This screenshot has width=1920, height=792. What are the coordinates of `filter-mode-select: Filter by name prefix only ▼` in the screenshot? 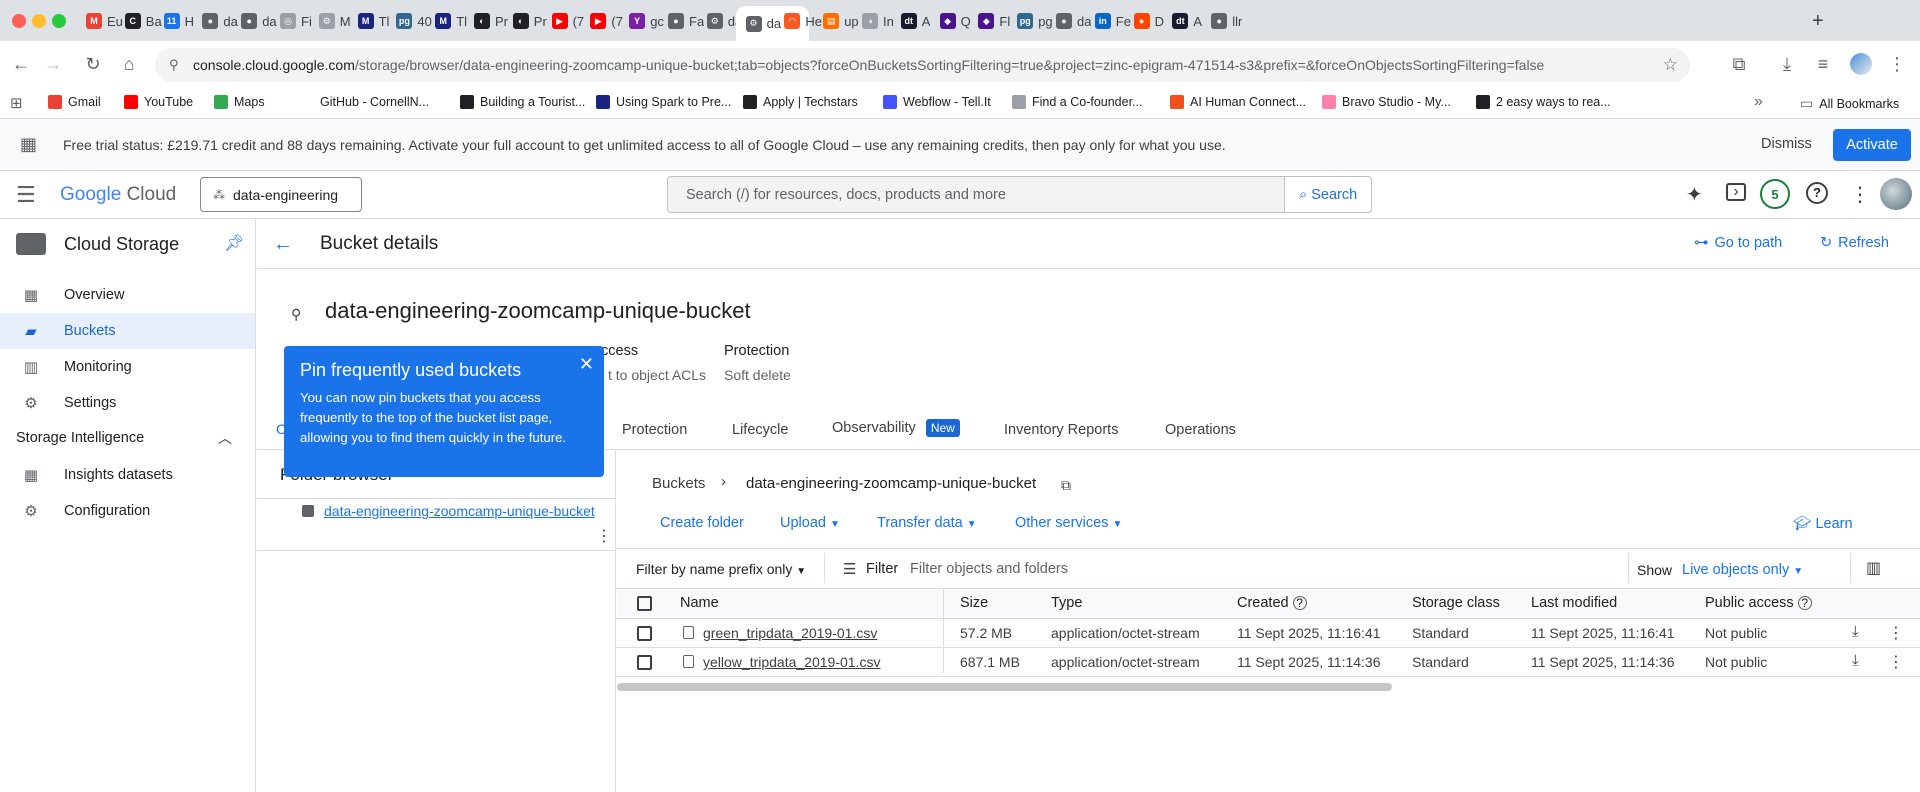 It's located at (721, 569).